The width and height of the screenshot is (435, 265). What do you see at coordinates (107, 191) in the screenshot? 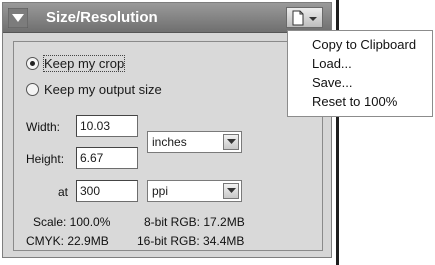
I see `resolution-field: 300` at bounding box center [107, 191].